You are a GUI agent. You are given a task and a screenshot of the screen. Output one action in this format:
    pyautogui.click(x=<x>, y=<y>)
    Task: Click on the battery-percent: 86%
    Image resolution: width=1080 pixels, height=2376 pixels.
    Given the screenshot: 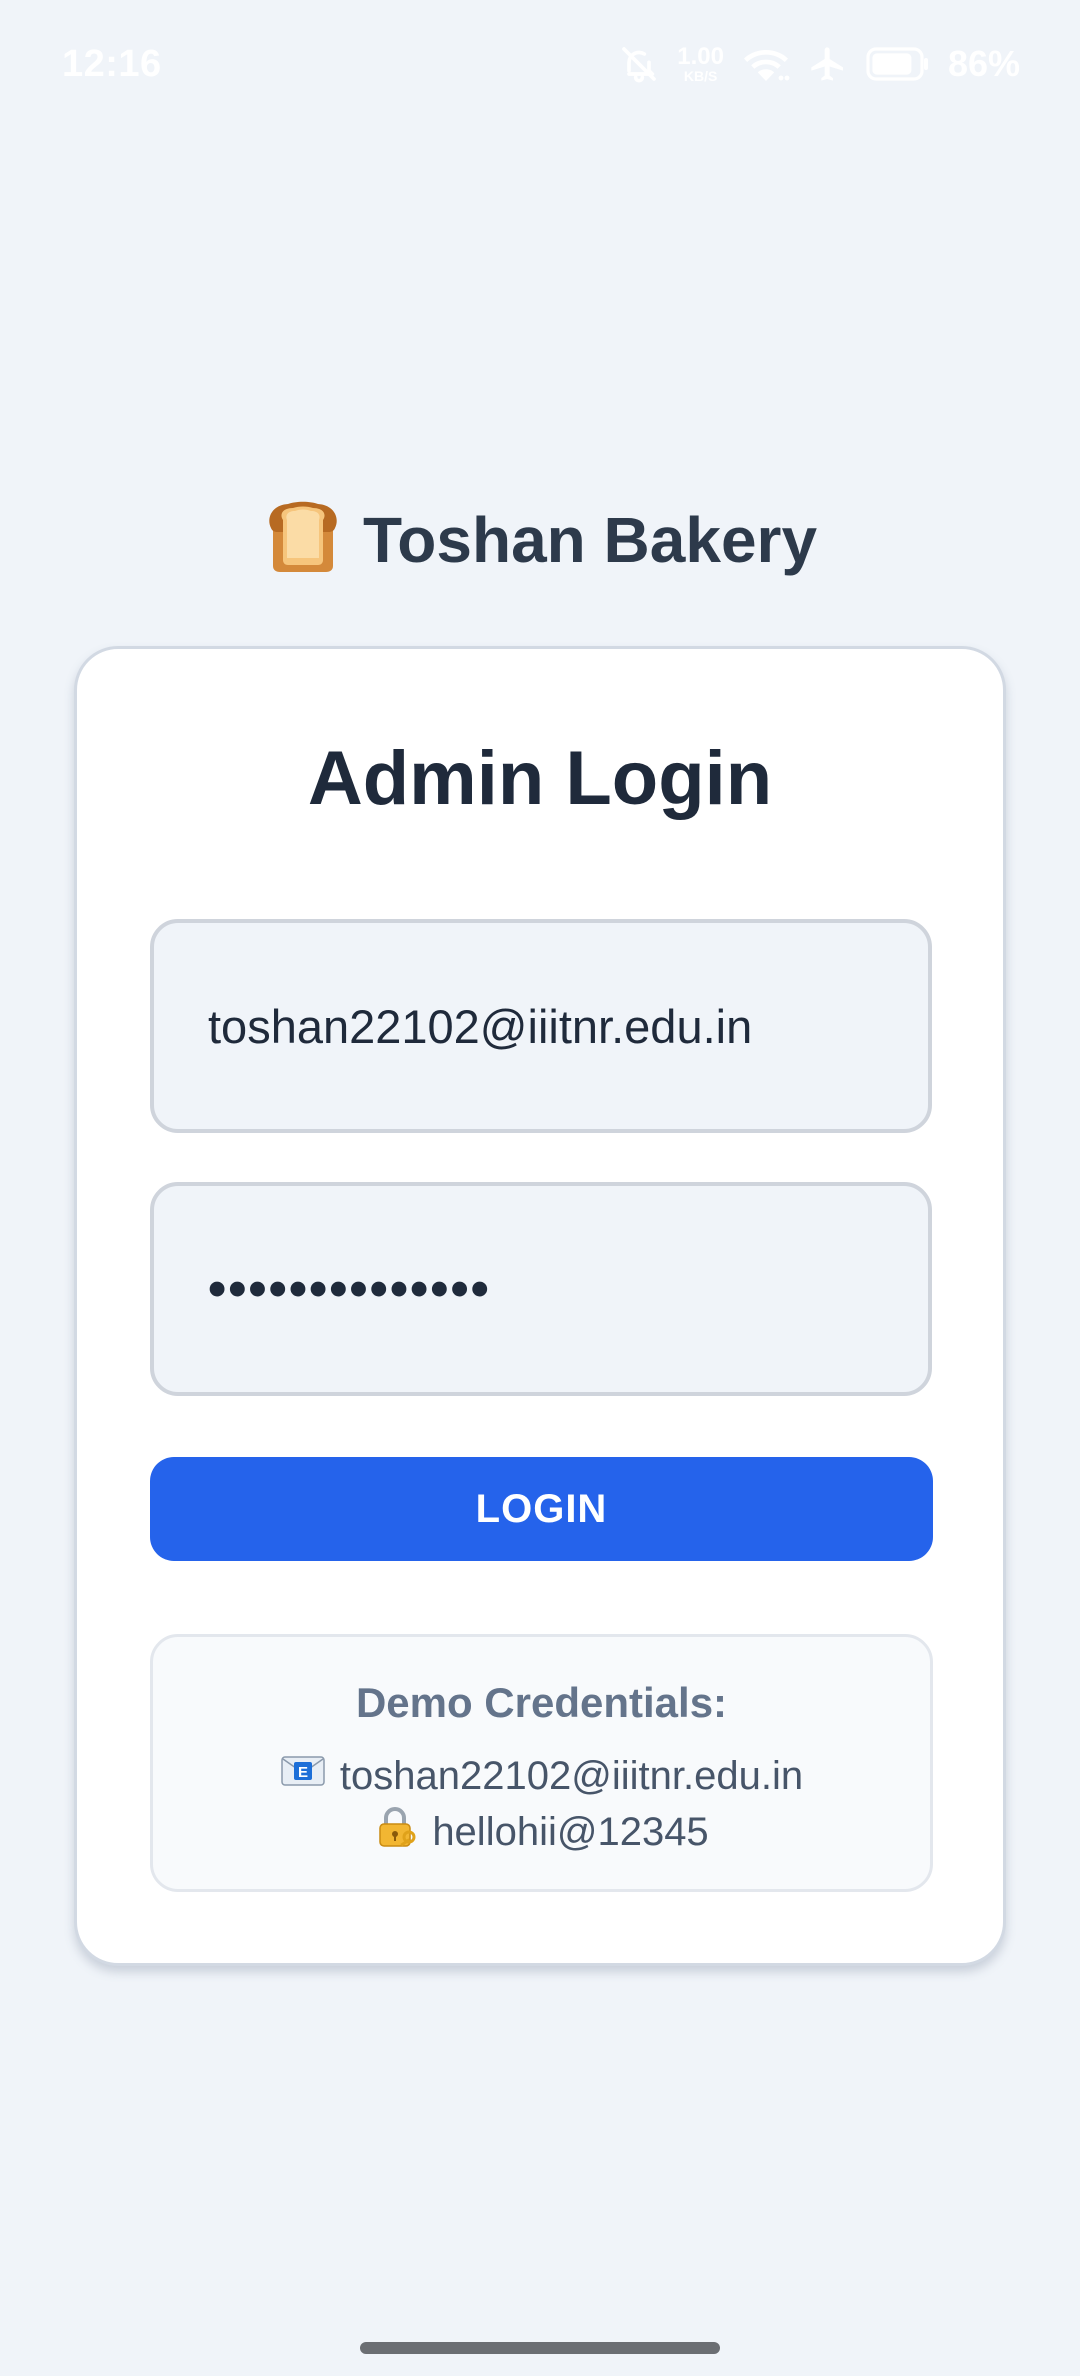 What is the action you would take?
    pyautogui.click(x=983, y=63)
    